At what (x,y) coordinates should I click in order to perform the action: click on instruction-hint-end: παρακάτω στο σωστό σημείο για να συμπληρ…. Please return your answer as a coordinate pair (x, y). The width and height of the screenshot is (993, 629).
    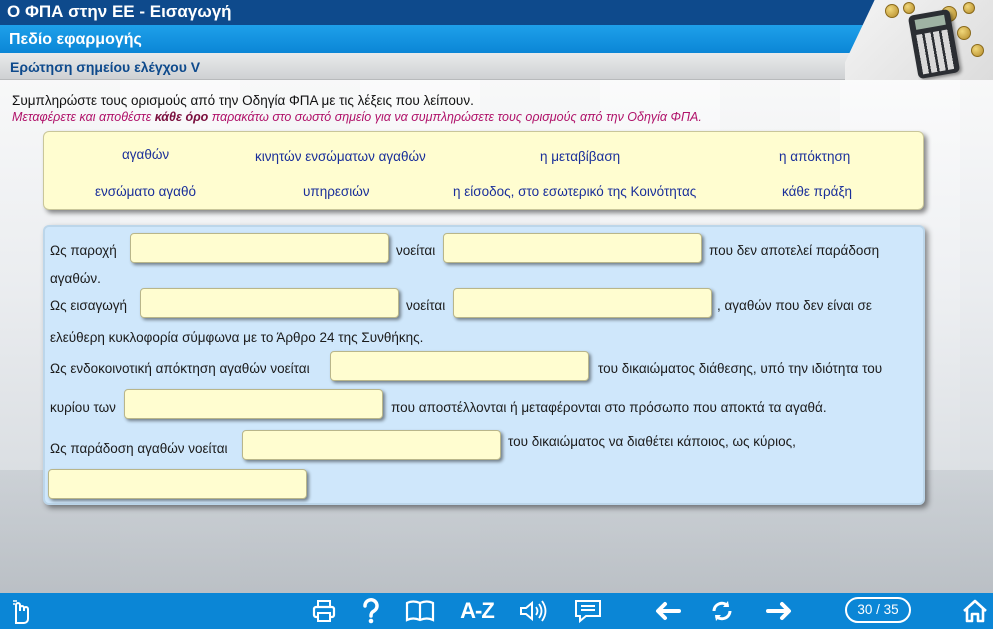
    Looking at the image, I should click on (455, 117).